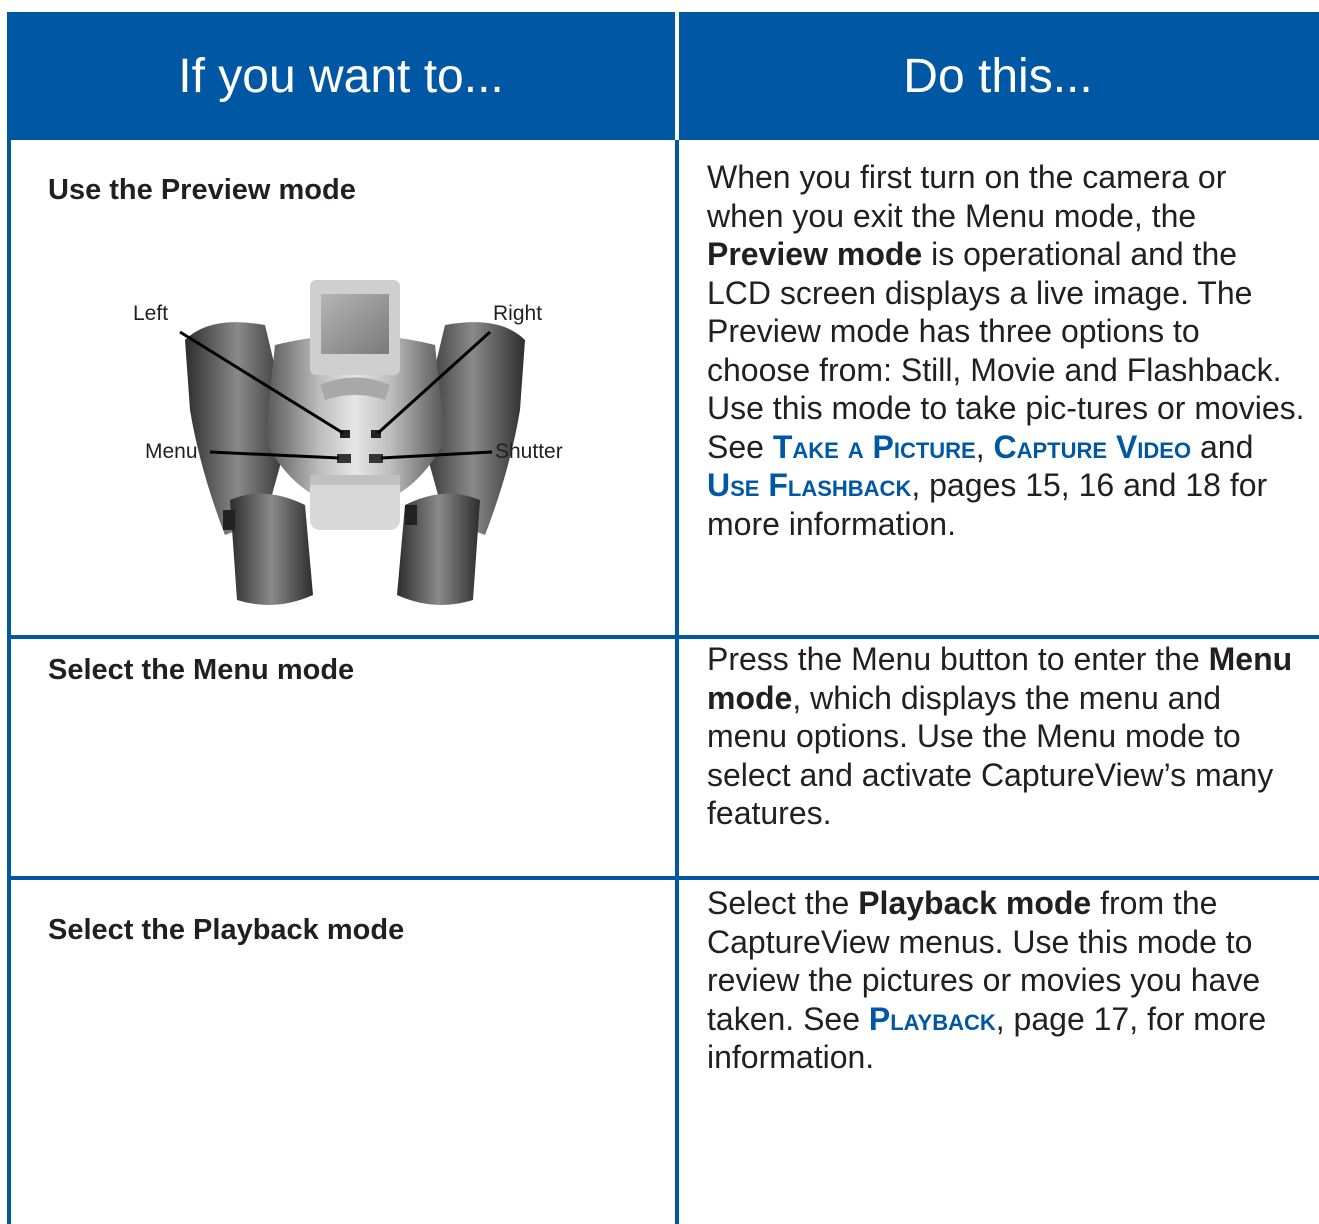 The width and height of the screenshot is (1319, 1224). Describe the element at coordinates (518, 313) in the screenshot. I see `callout-right-label: Right` at that location.